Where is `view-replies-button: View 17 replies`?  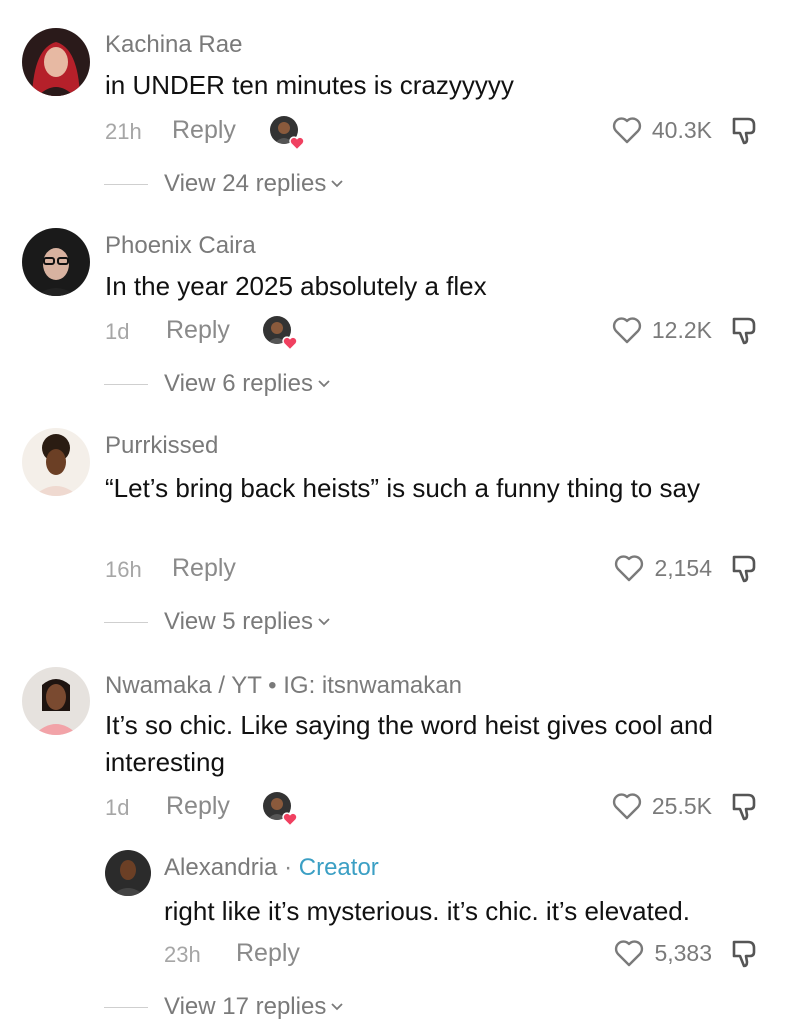 view-replies-button: View 17 replies is located at coordinates (224, 1007).